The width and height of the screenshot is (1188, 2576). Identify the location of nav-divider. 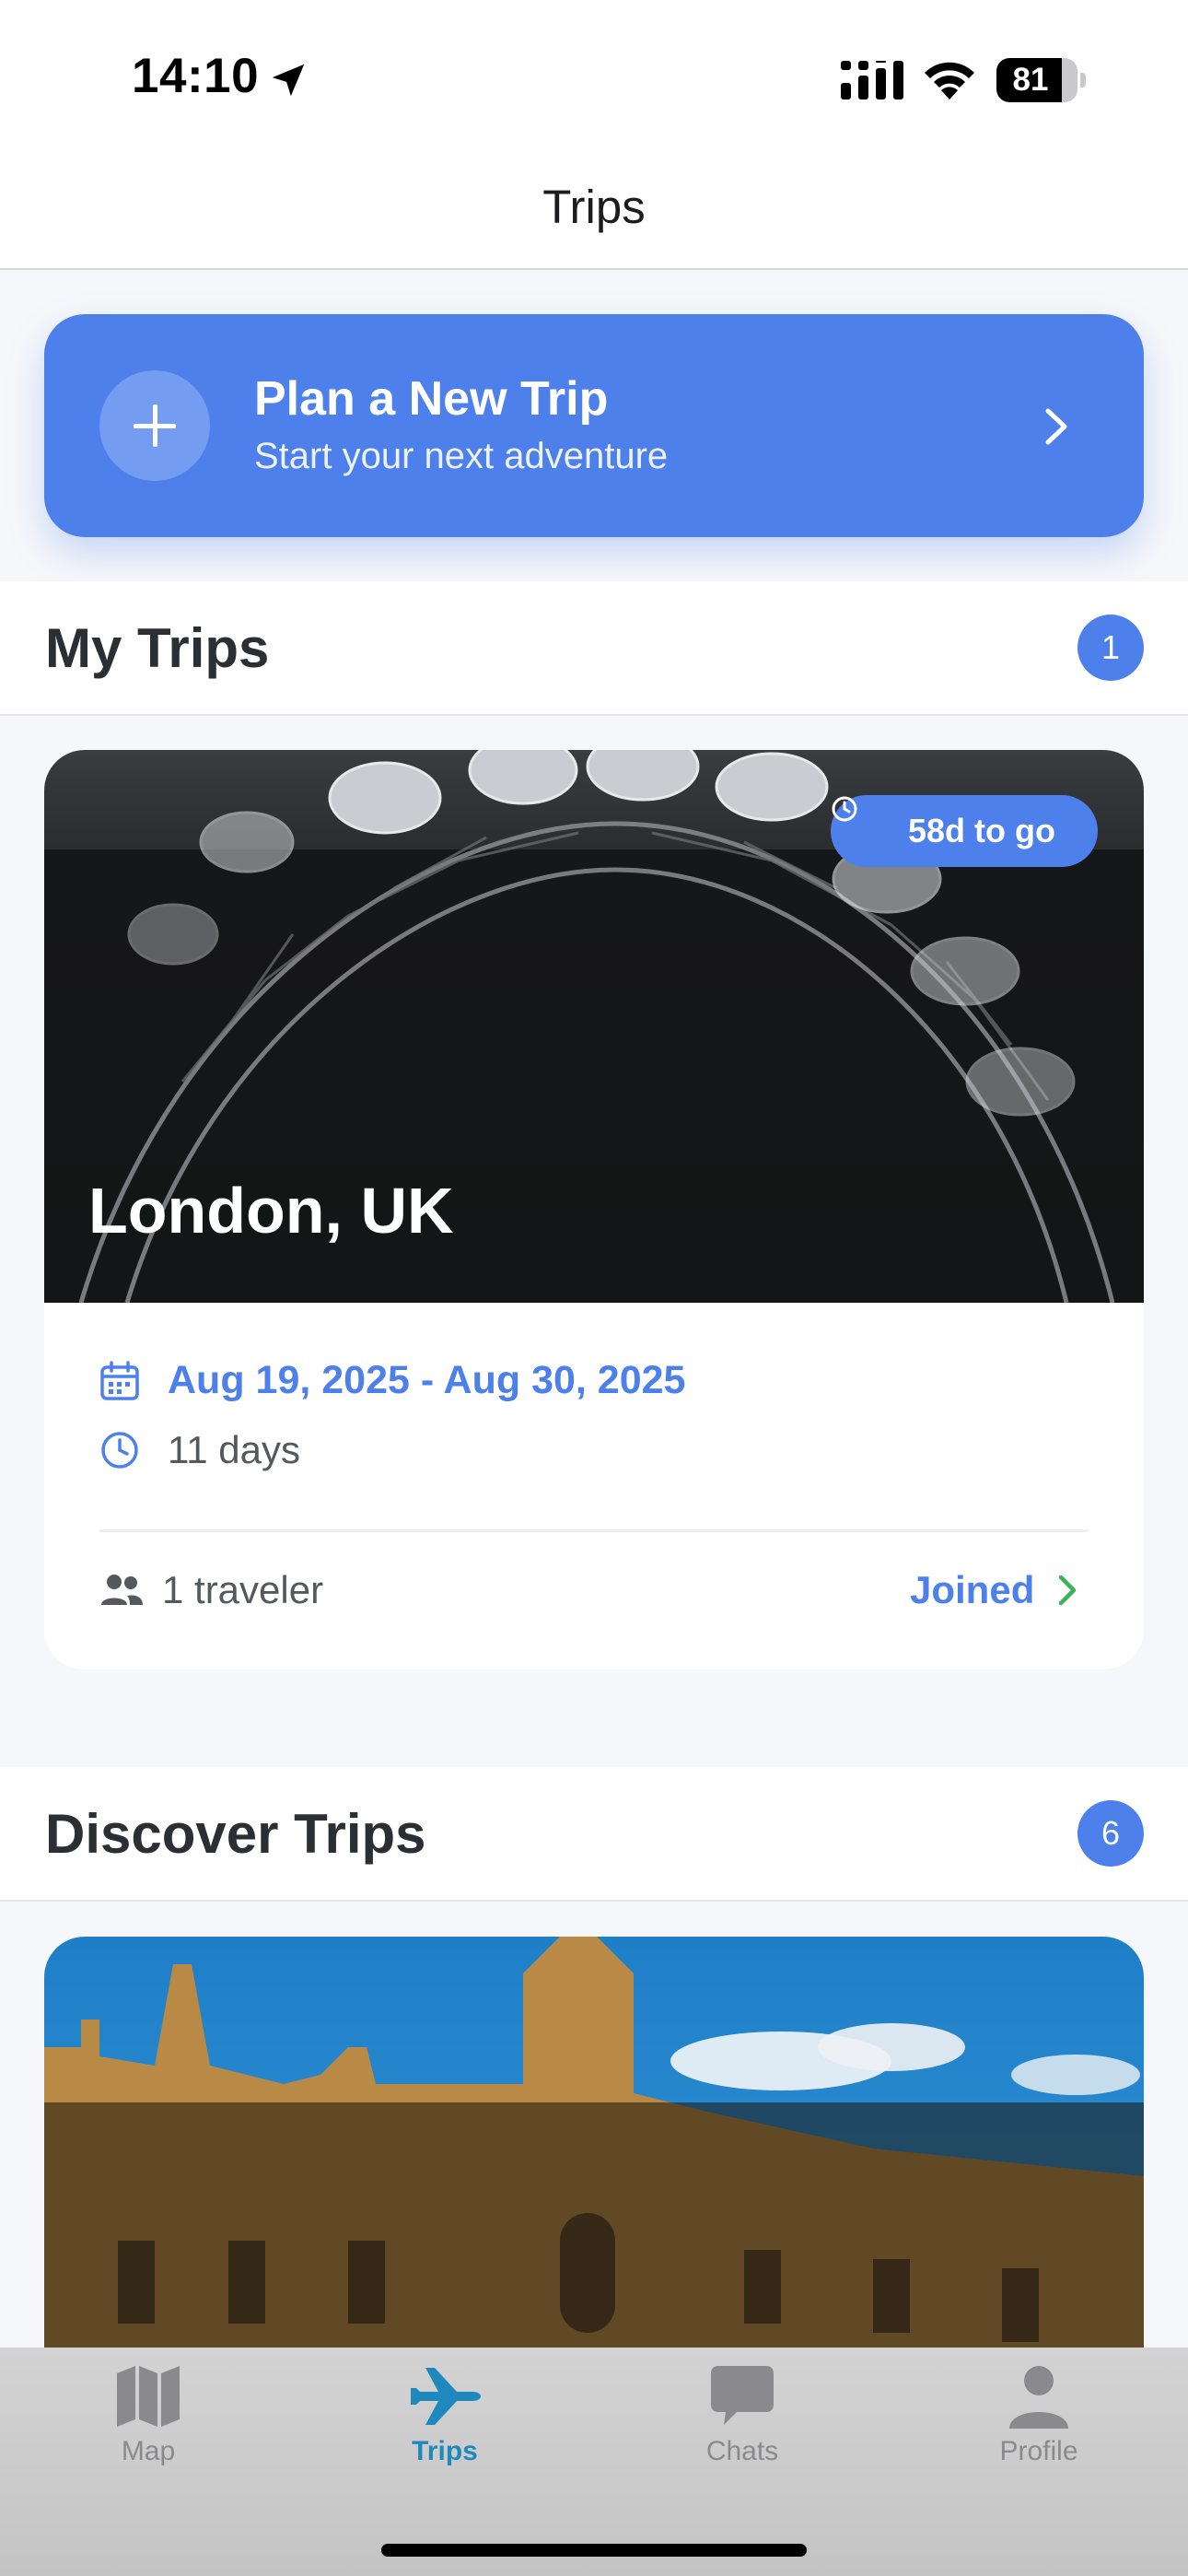
(594, 269).